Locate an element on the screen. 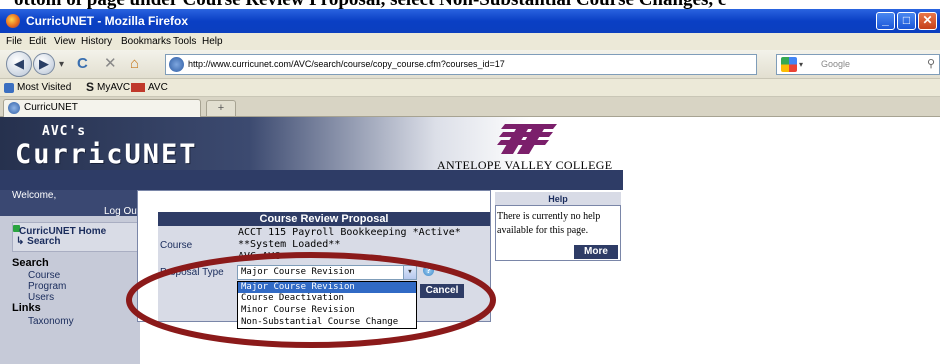  google-icon is located at coordinates (789, 64).